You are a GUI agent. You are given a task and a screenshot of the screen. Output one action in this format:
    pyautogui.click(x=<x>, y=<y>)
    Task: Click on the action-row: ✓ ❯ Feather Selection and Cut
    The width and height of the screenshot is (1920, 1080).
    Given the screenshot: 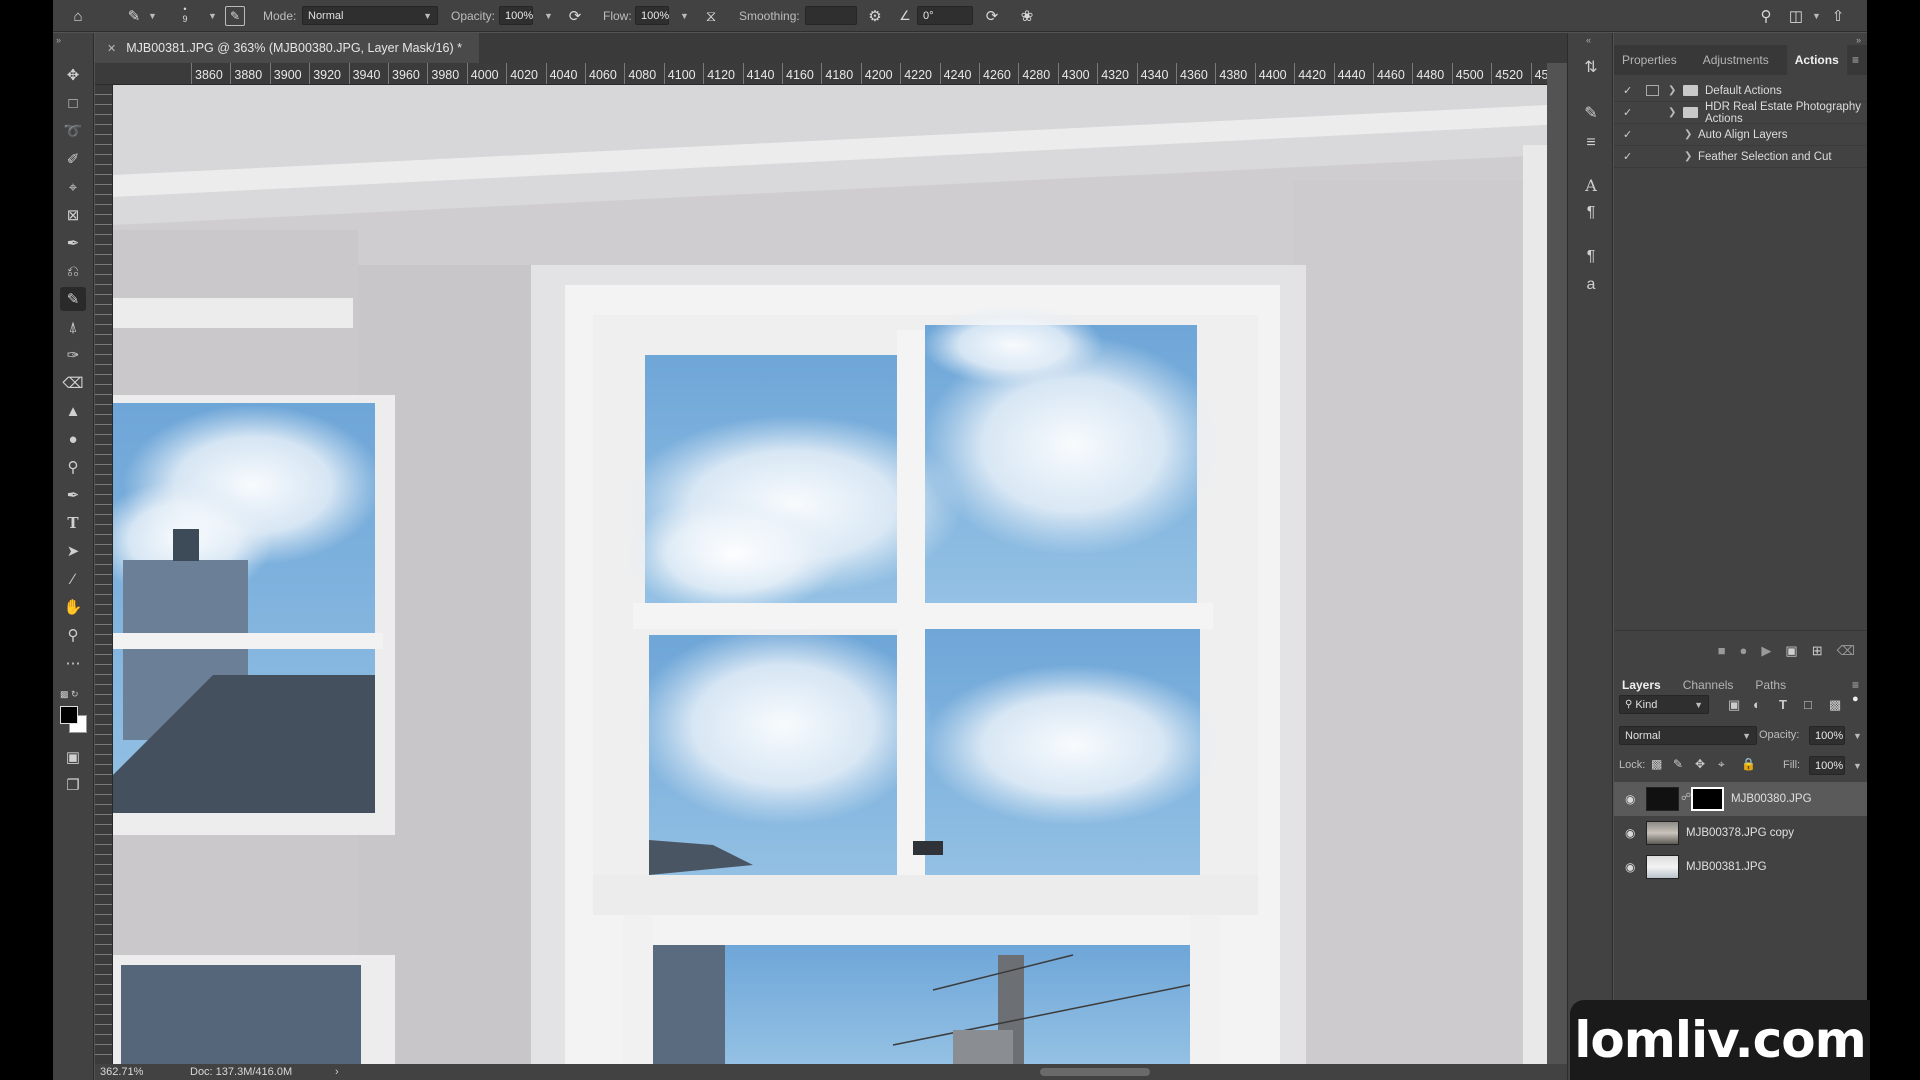 What is the action you would take?
    pyautogui.click(x=1740, y=157)
    